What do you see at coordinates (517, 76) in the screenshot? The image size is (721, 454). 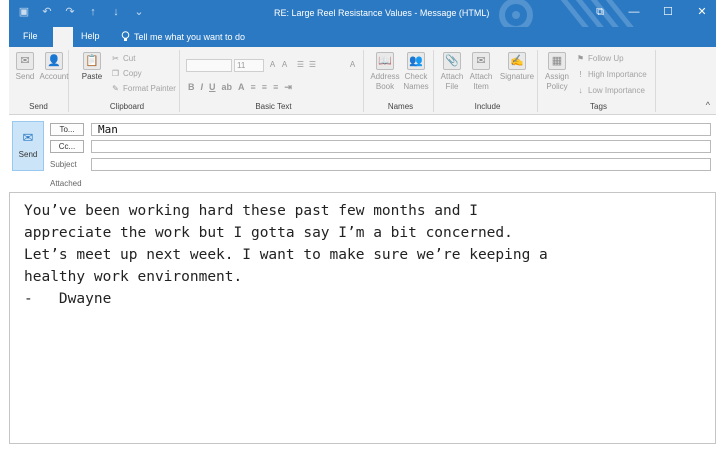 I see `signature-label: Signature` at bounding box center [517, 76].